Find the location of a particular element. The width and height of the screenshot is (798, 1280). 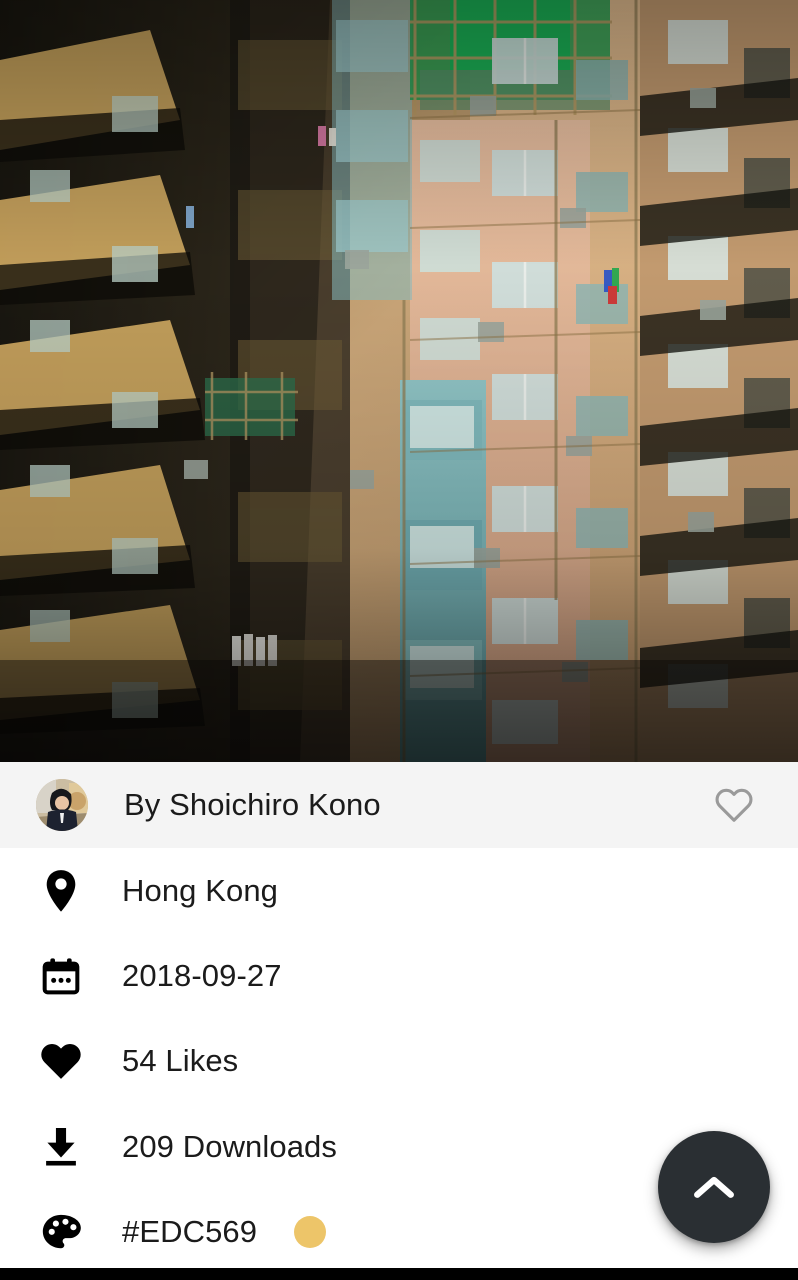

like-button is located at coordinates (734, 805).